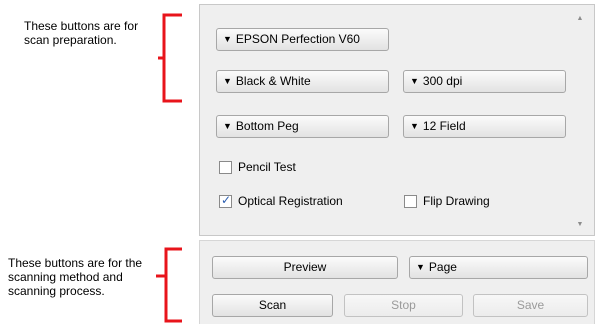 The width and height of the screenshot is (609, 324). Describe the element at coordinates (305, 267) in the screenshot. I see `preview-button: Preview` at that location.